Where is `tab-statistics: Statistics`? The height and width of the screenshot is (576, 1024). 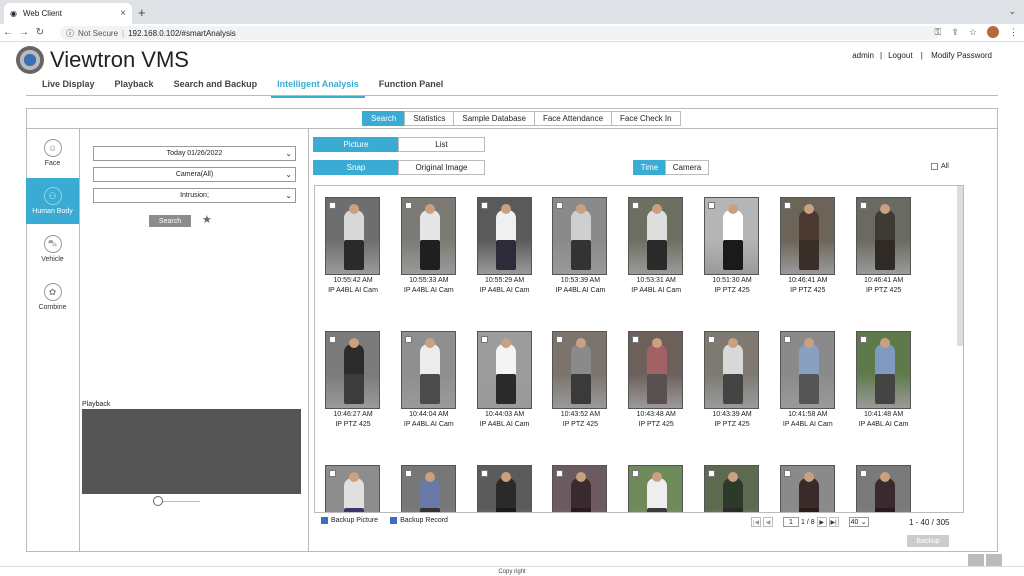 tab-statistics: Statistics is located at coordinates (429, 118).